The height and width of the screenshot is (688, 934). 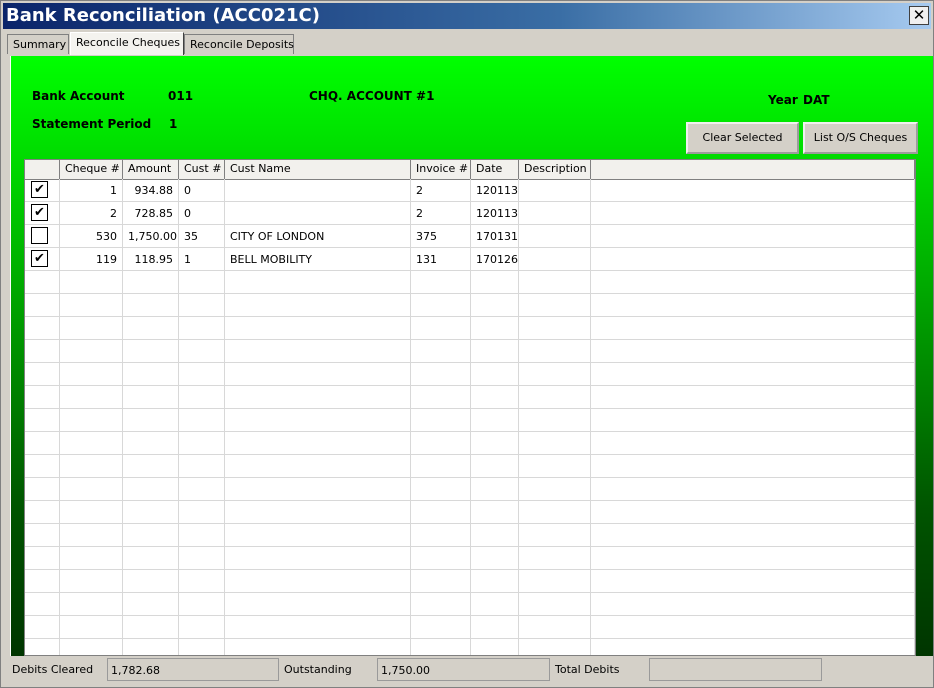 I want to click on table-row: ✔ 1 934.88 0 2 120113, so click(x=470, y=190).